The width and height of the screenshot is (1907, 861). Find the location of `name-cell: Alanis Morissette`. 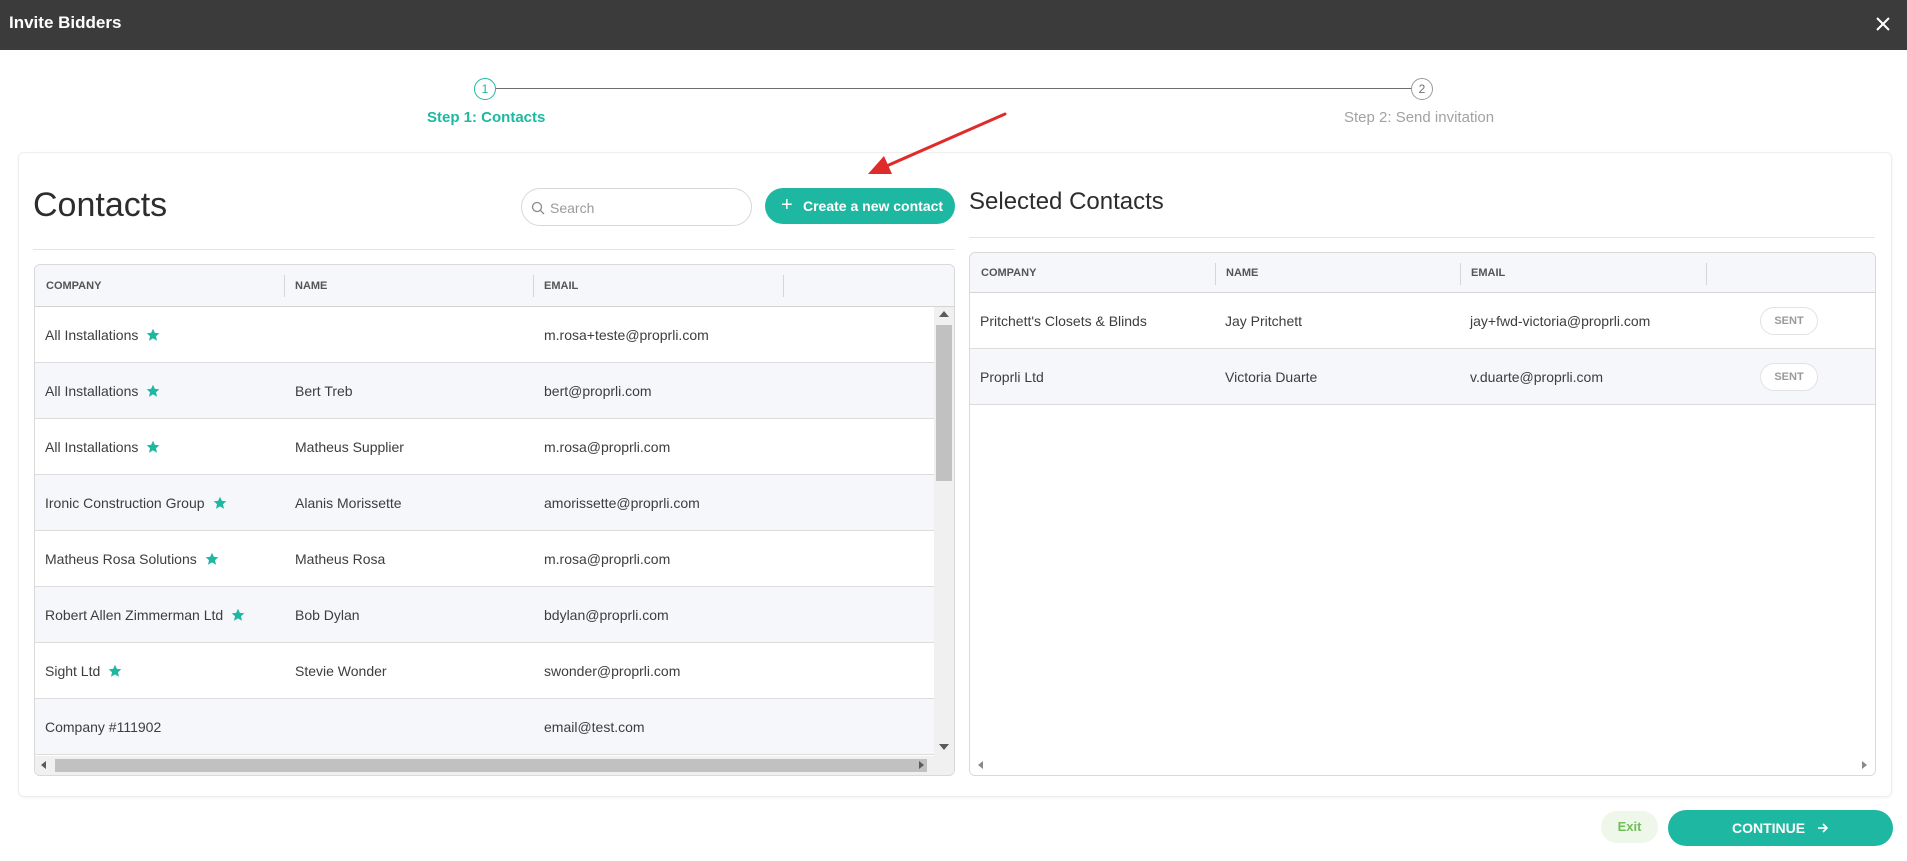

name-cell: Alanis Morissette is located at coordinates (348, 503).